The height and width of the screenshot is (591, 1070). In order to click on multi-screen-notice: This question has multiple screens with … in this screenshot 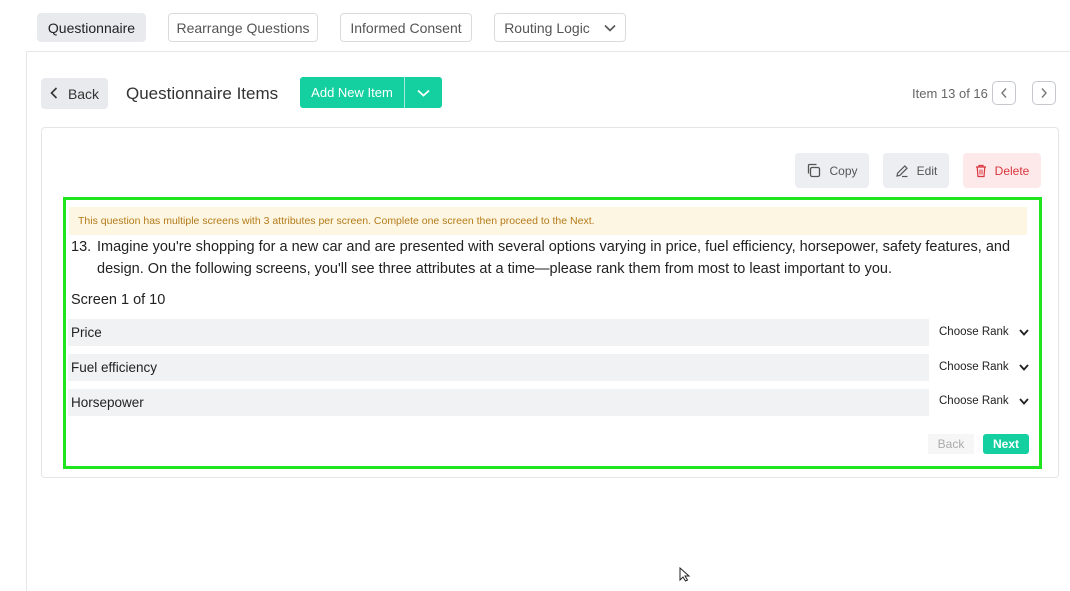, I will do `click(548, 221)`.